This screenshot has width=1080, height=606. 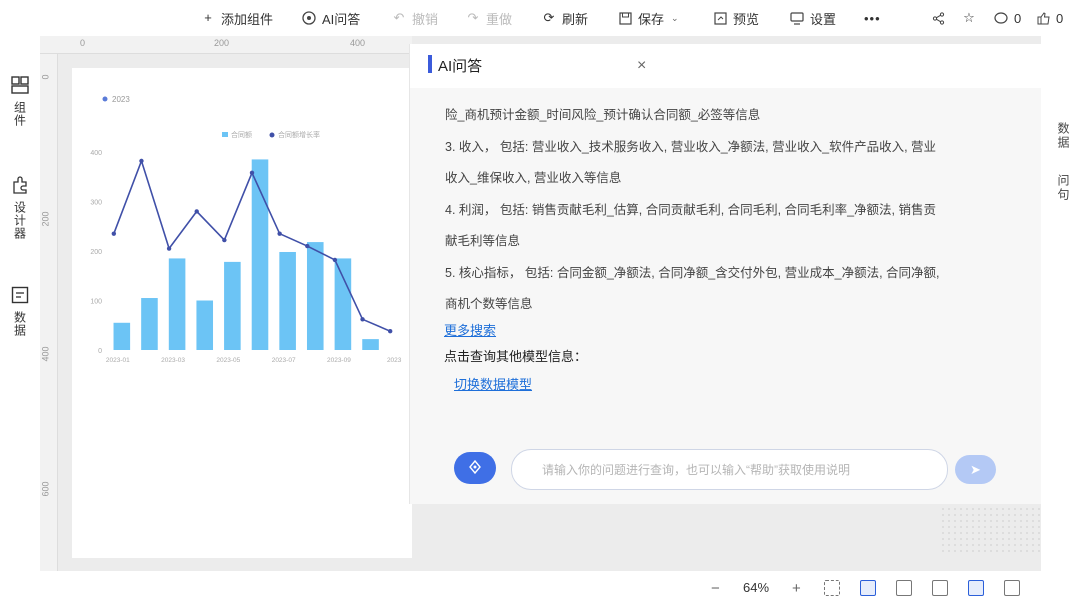 What do you see at coordinates (1001, 18) in the screenshot?
I see `comment-icon` at bounding box center [1001, 18].